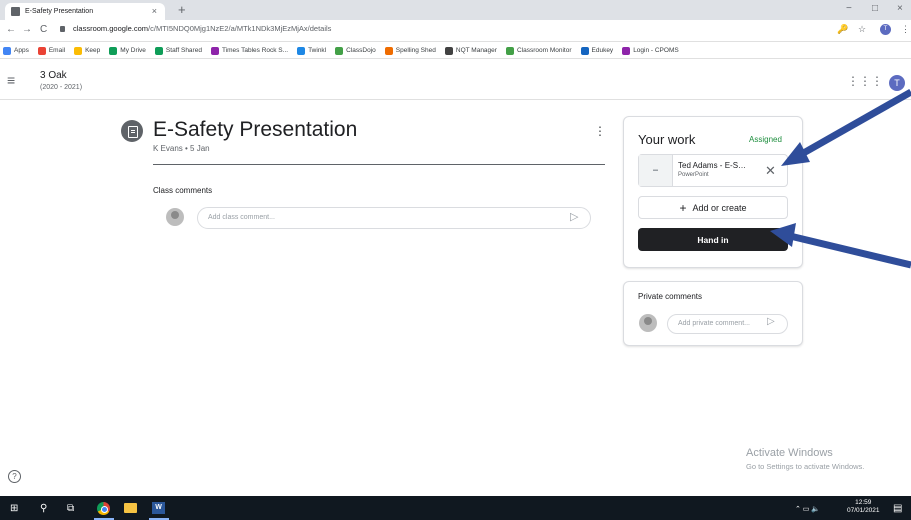  What do you see at coordinates (27, 29) in the screenshot?
I see `forward-button: →` at bounding box center [27, 29].